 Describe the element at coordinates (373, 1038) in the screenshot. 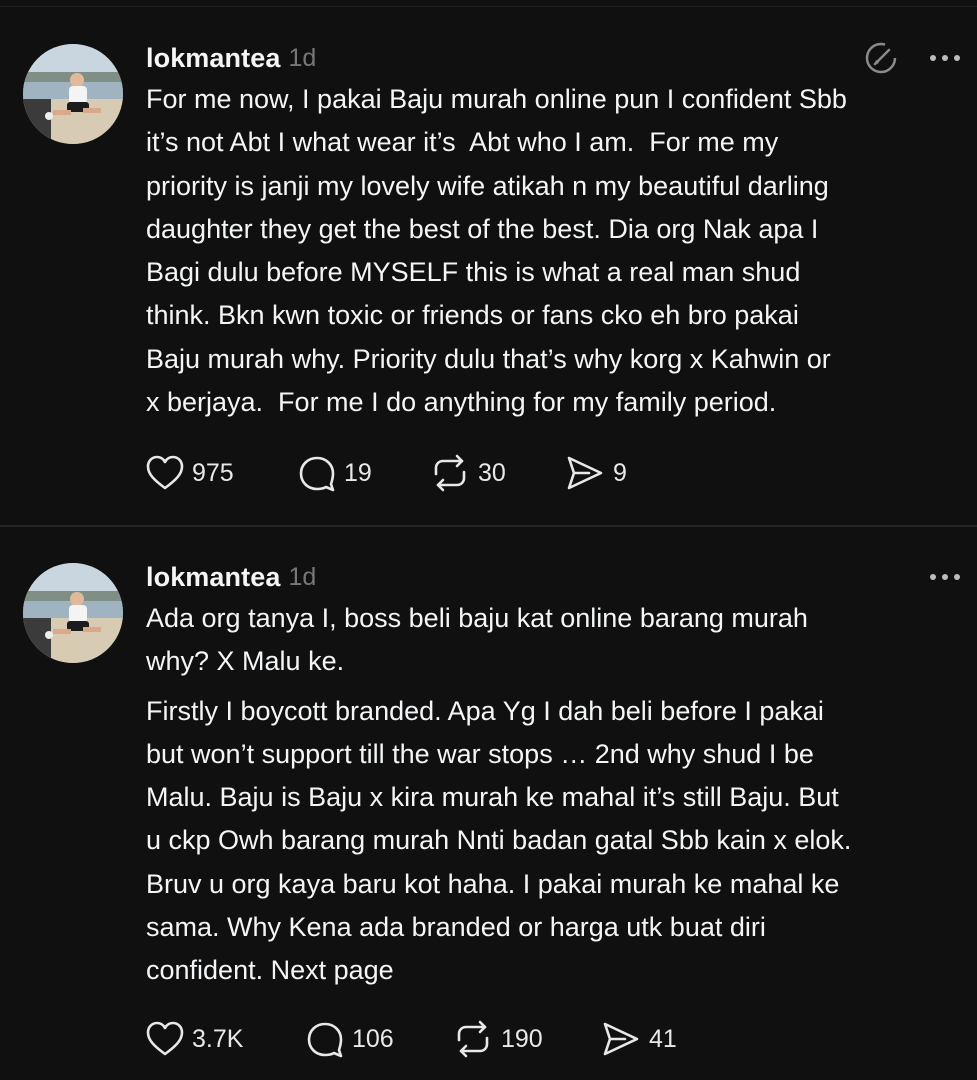

I see `reply-count: 106` at that location.